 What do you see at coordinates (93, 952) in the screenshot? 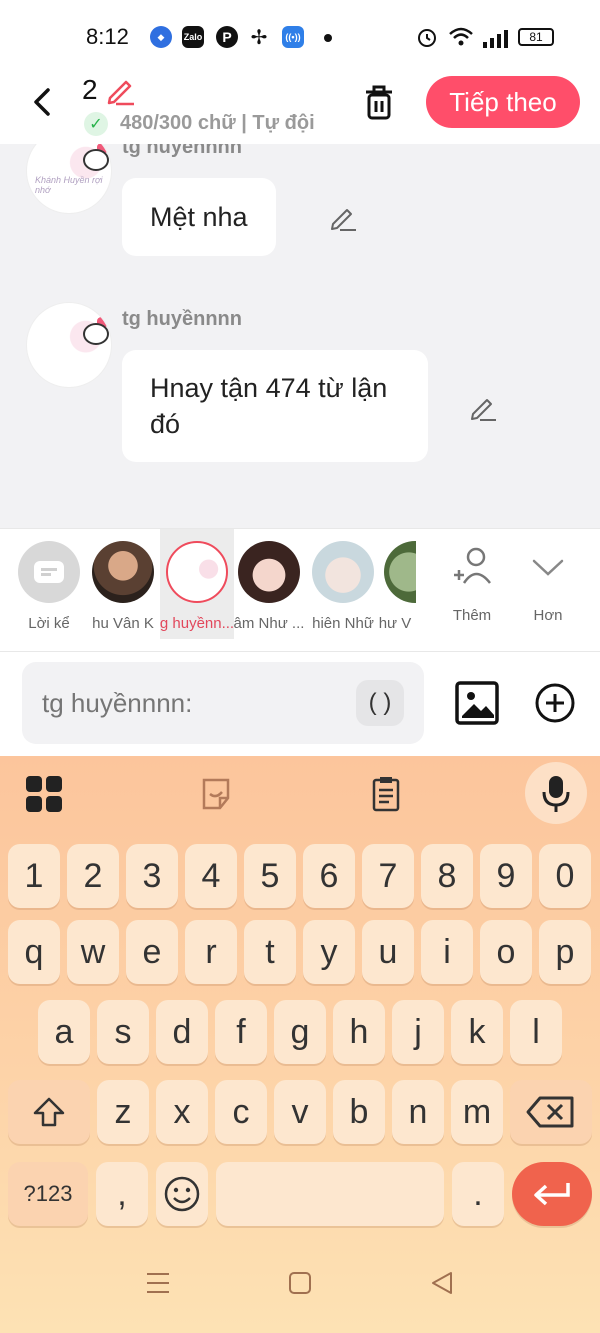
I see `key-w: w` at bounding box center [93, 952].